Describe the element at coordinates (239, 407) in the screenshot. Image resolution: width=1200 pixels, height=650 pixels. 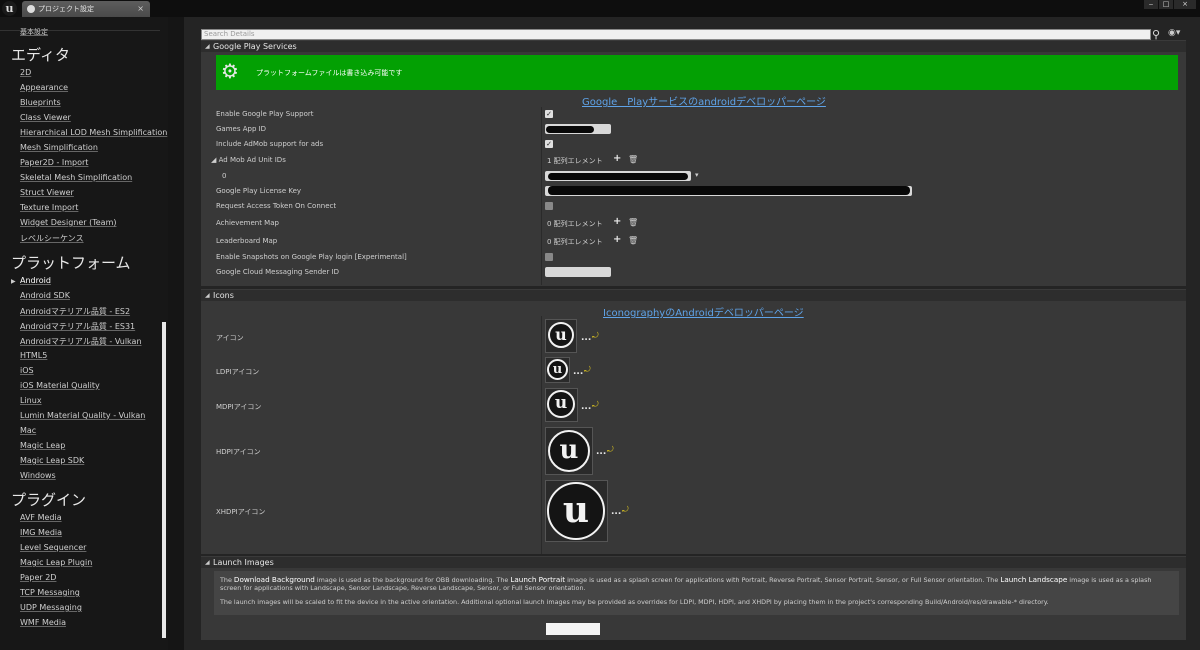
I see `label-mdpi-icon: MDPIアイコン` at that location.